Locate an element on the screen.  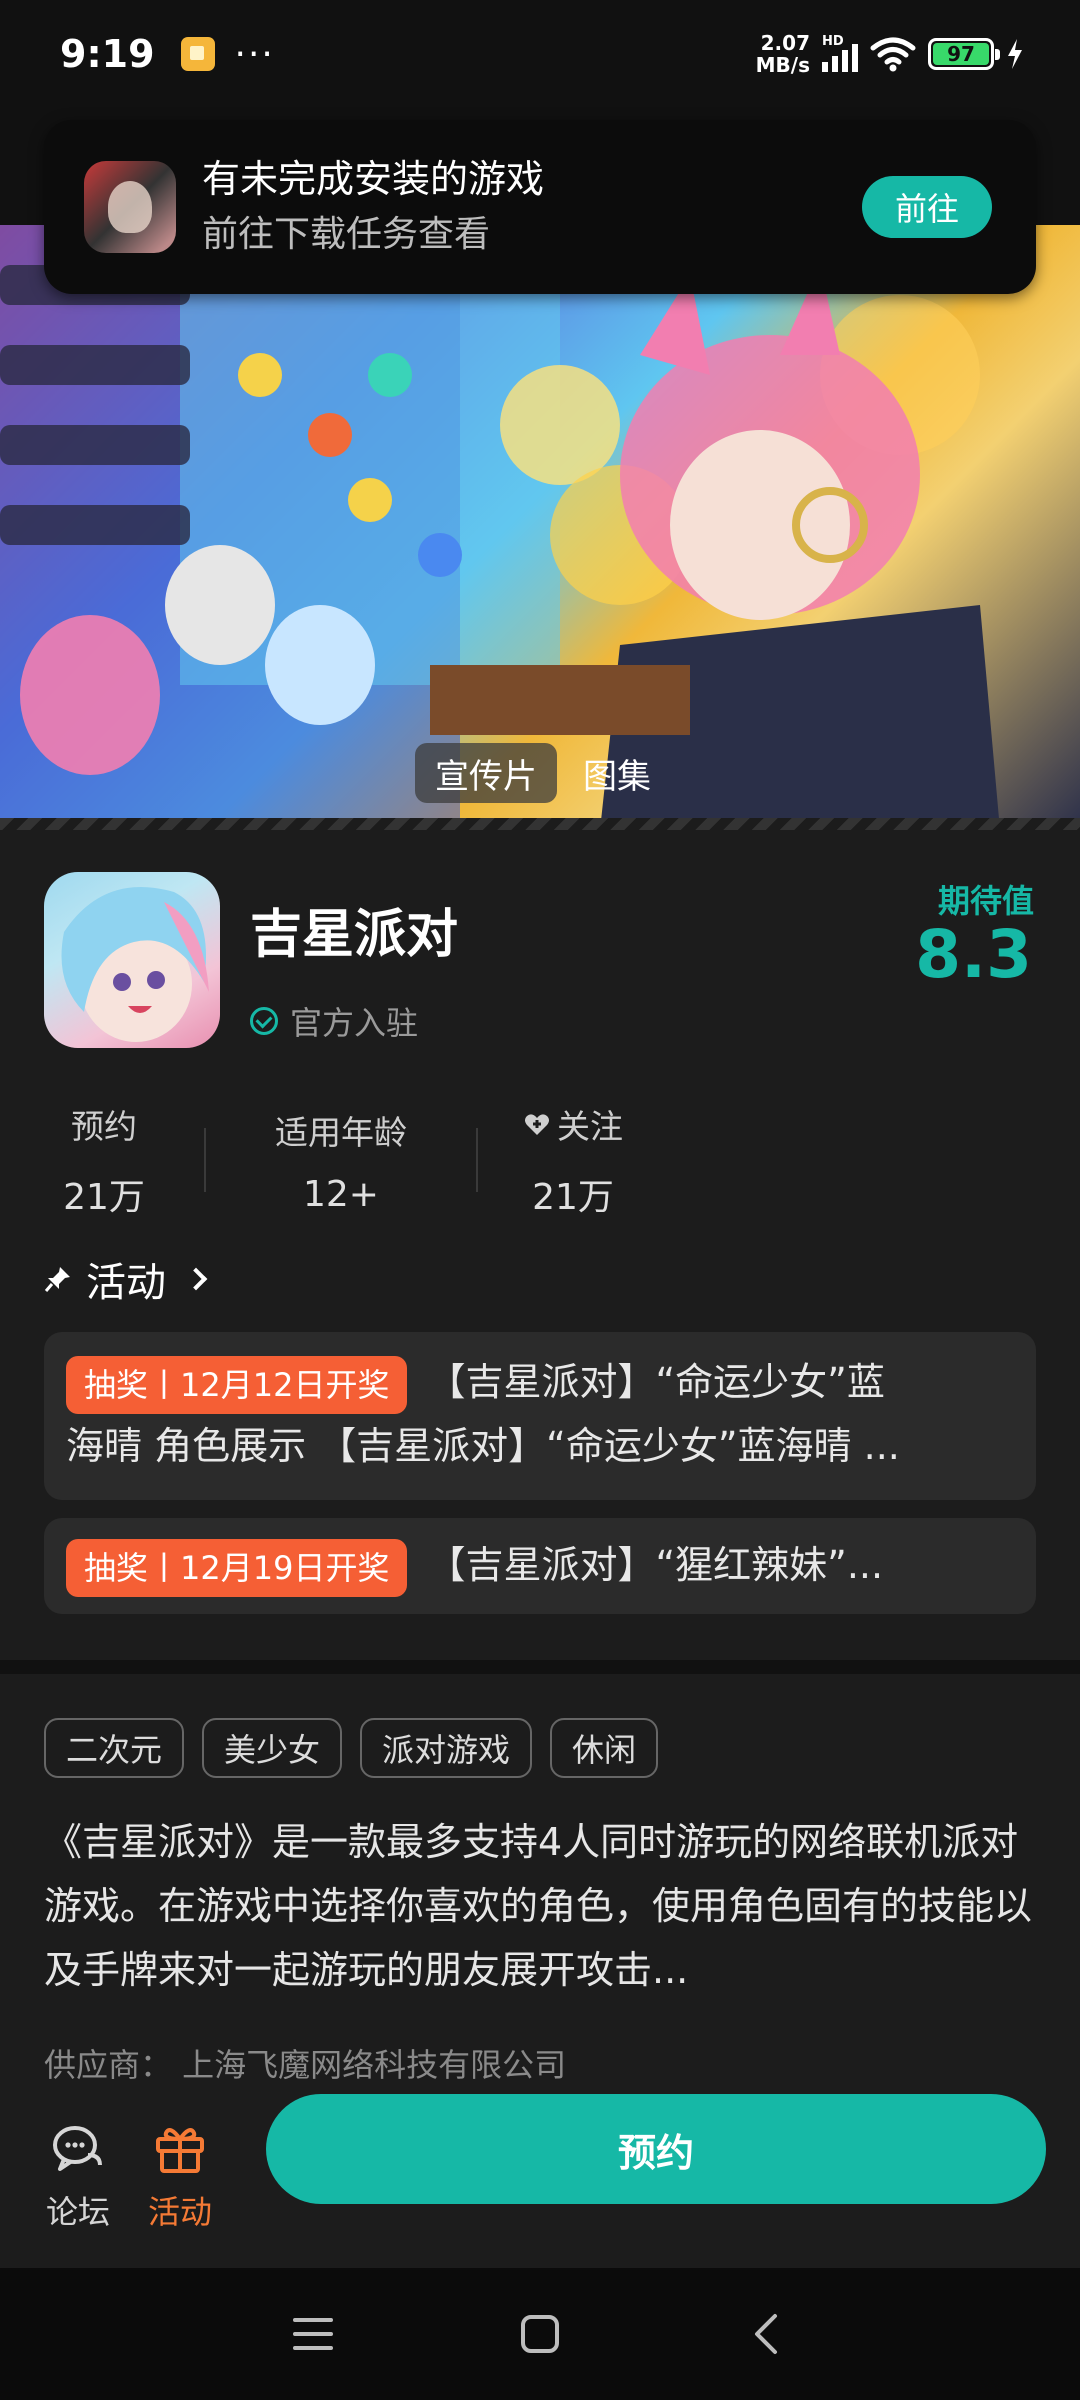
tag-chip: 派对游戏 is located at coordinates (446, 1748).